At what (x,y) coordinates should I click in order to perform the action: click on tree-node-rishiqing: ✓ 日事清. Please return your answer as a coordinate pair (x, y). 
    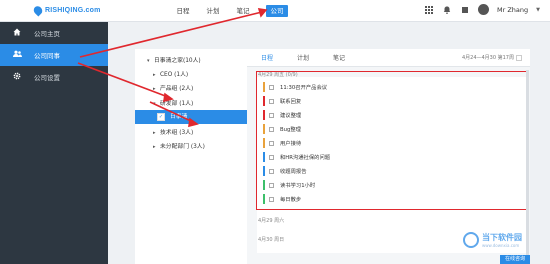
    Looking at the image, I should click on (191, 117).